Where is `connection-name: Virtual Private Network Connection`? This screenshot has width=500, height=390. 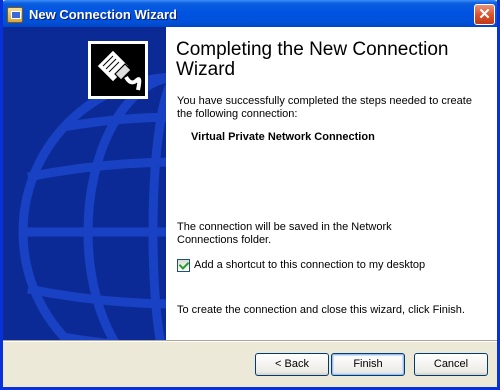 connection-name: Virtual Private Network Connection is located at coordinates (283, 137).